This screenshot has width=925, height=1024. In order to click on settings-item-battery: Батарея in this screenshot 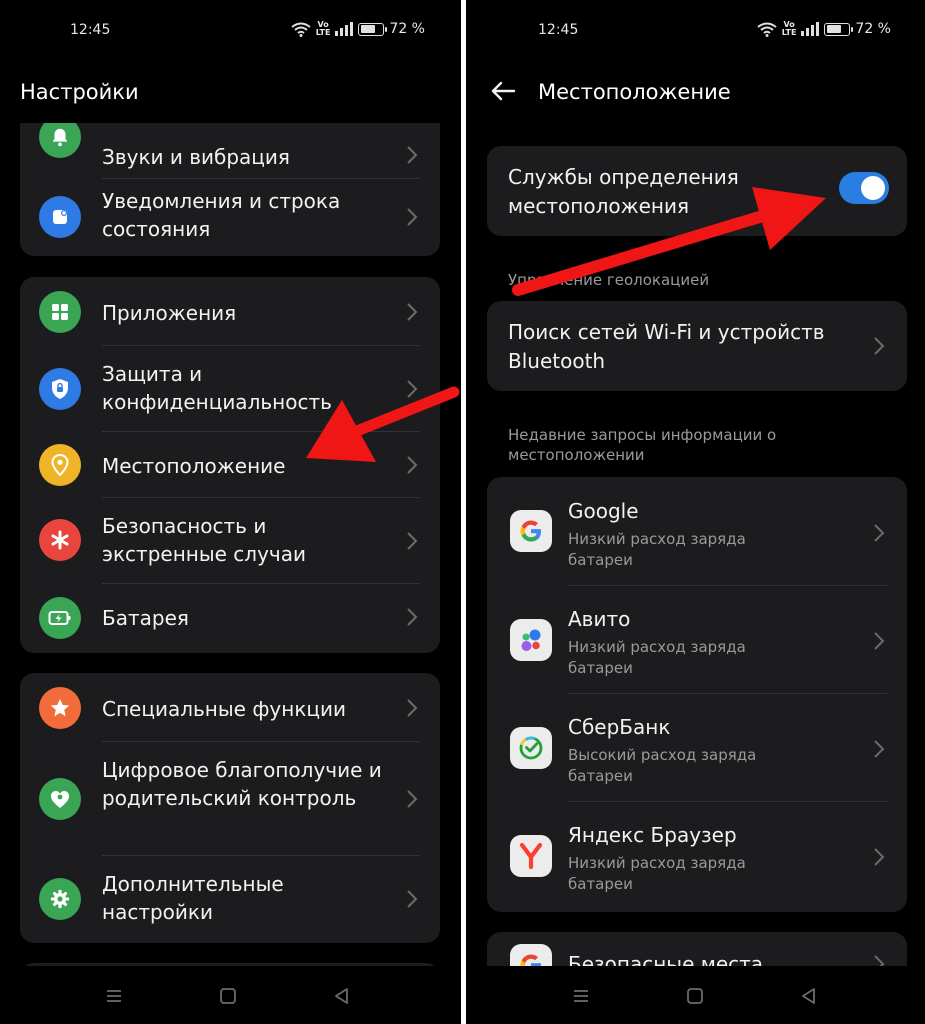, I will do `click(230, 618)`.